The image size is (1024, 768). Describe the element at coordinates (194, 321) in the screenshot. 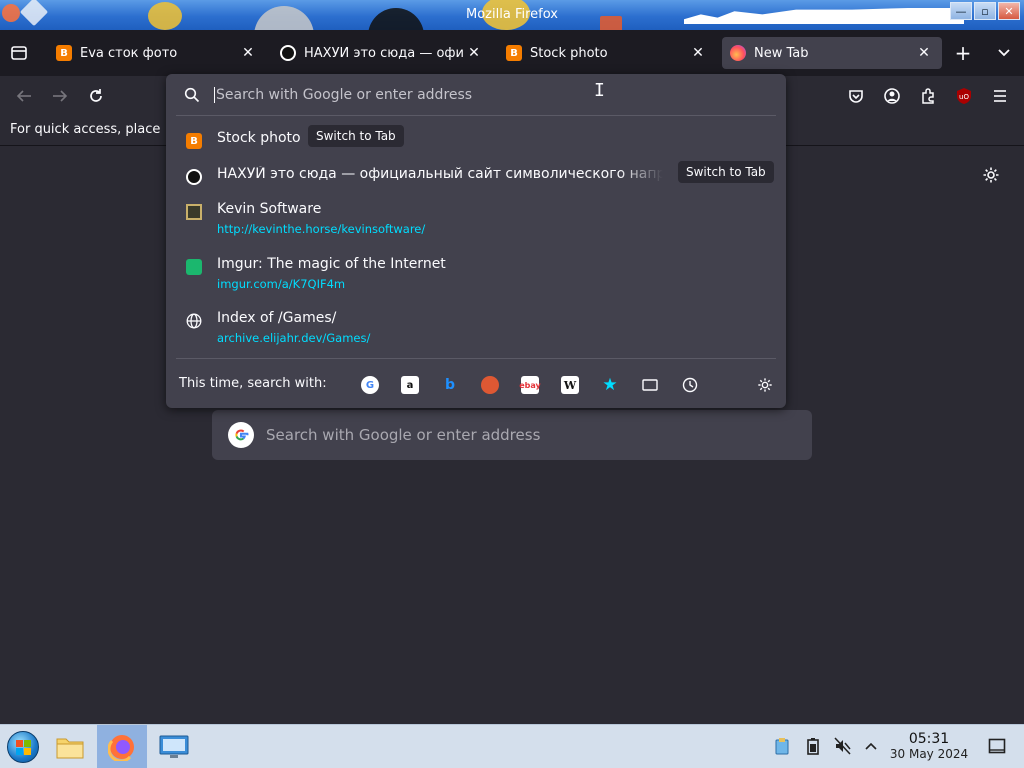

I see `globe-icon` at that location.